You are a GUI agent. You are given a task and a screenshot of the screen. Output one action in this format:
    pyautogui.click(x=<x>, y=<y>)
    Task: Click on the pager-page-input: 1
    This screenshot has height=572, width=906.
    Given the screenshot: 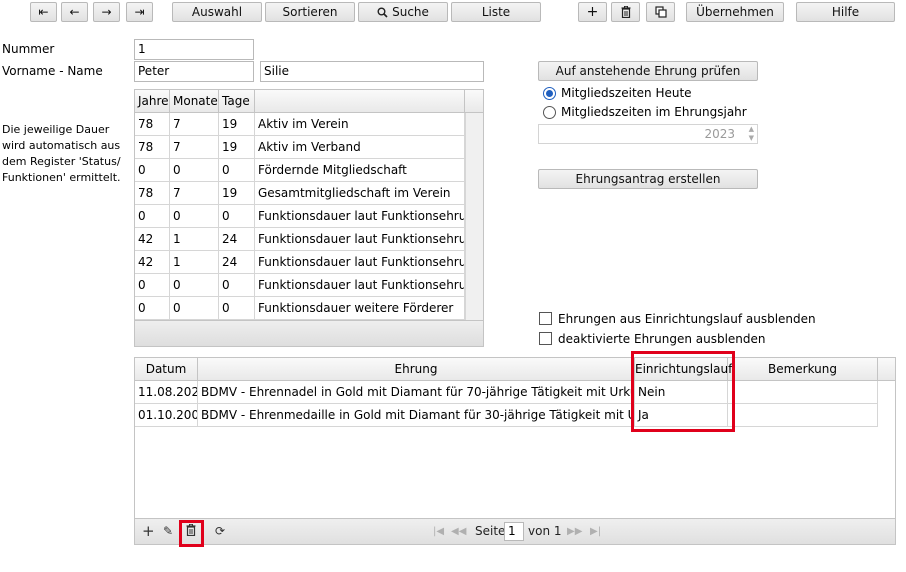 What is the action you would take?
    pyautogui.click(x=514, y=531)
    